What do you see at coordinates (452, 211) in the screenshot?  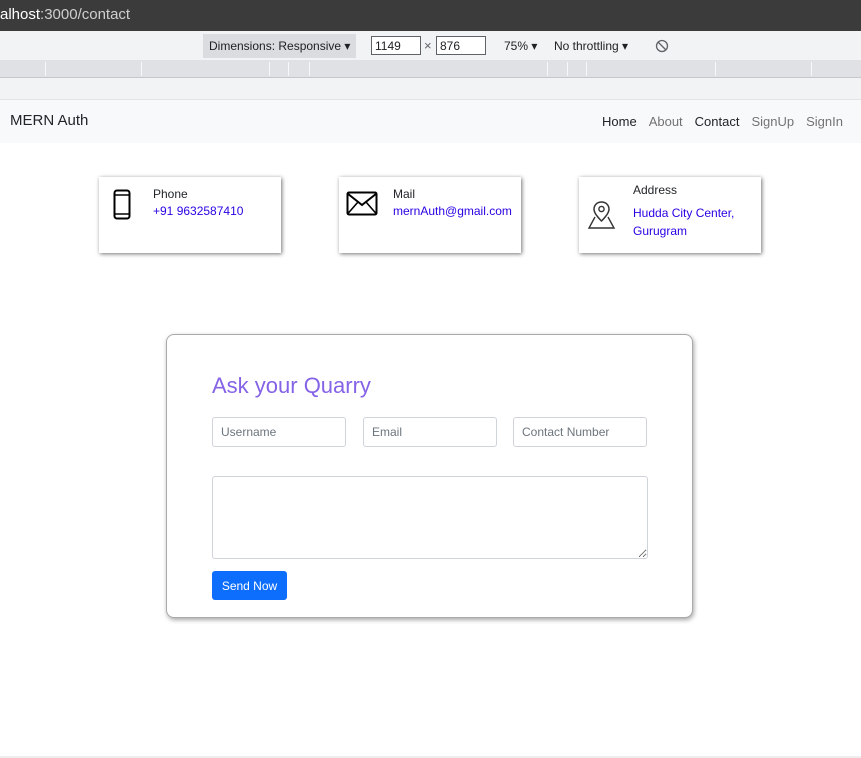 I see `mail-value: mernAuth@gmail.com` at bounding box center [452, 211].